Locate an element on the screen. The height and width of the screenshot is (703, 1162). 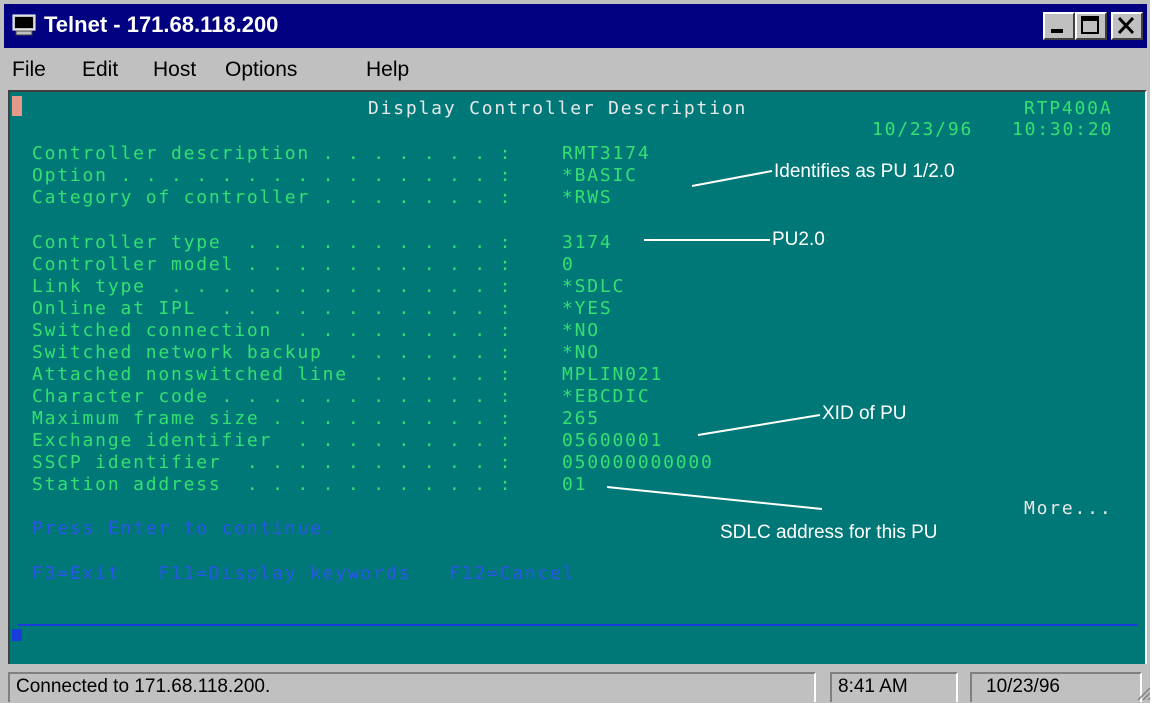
input-cursor is located at coordinates (17, 635).